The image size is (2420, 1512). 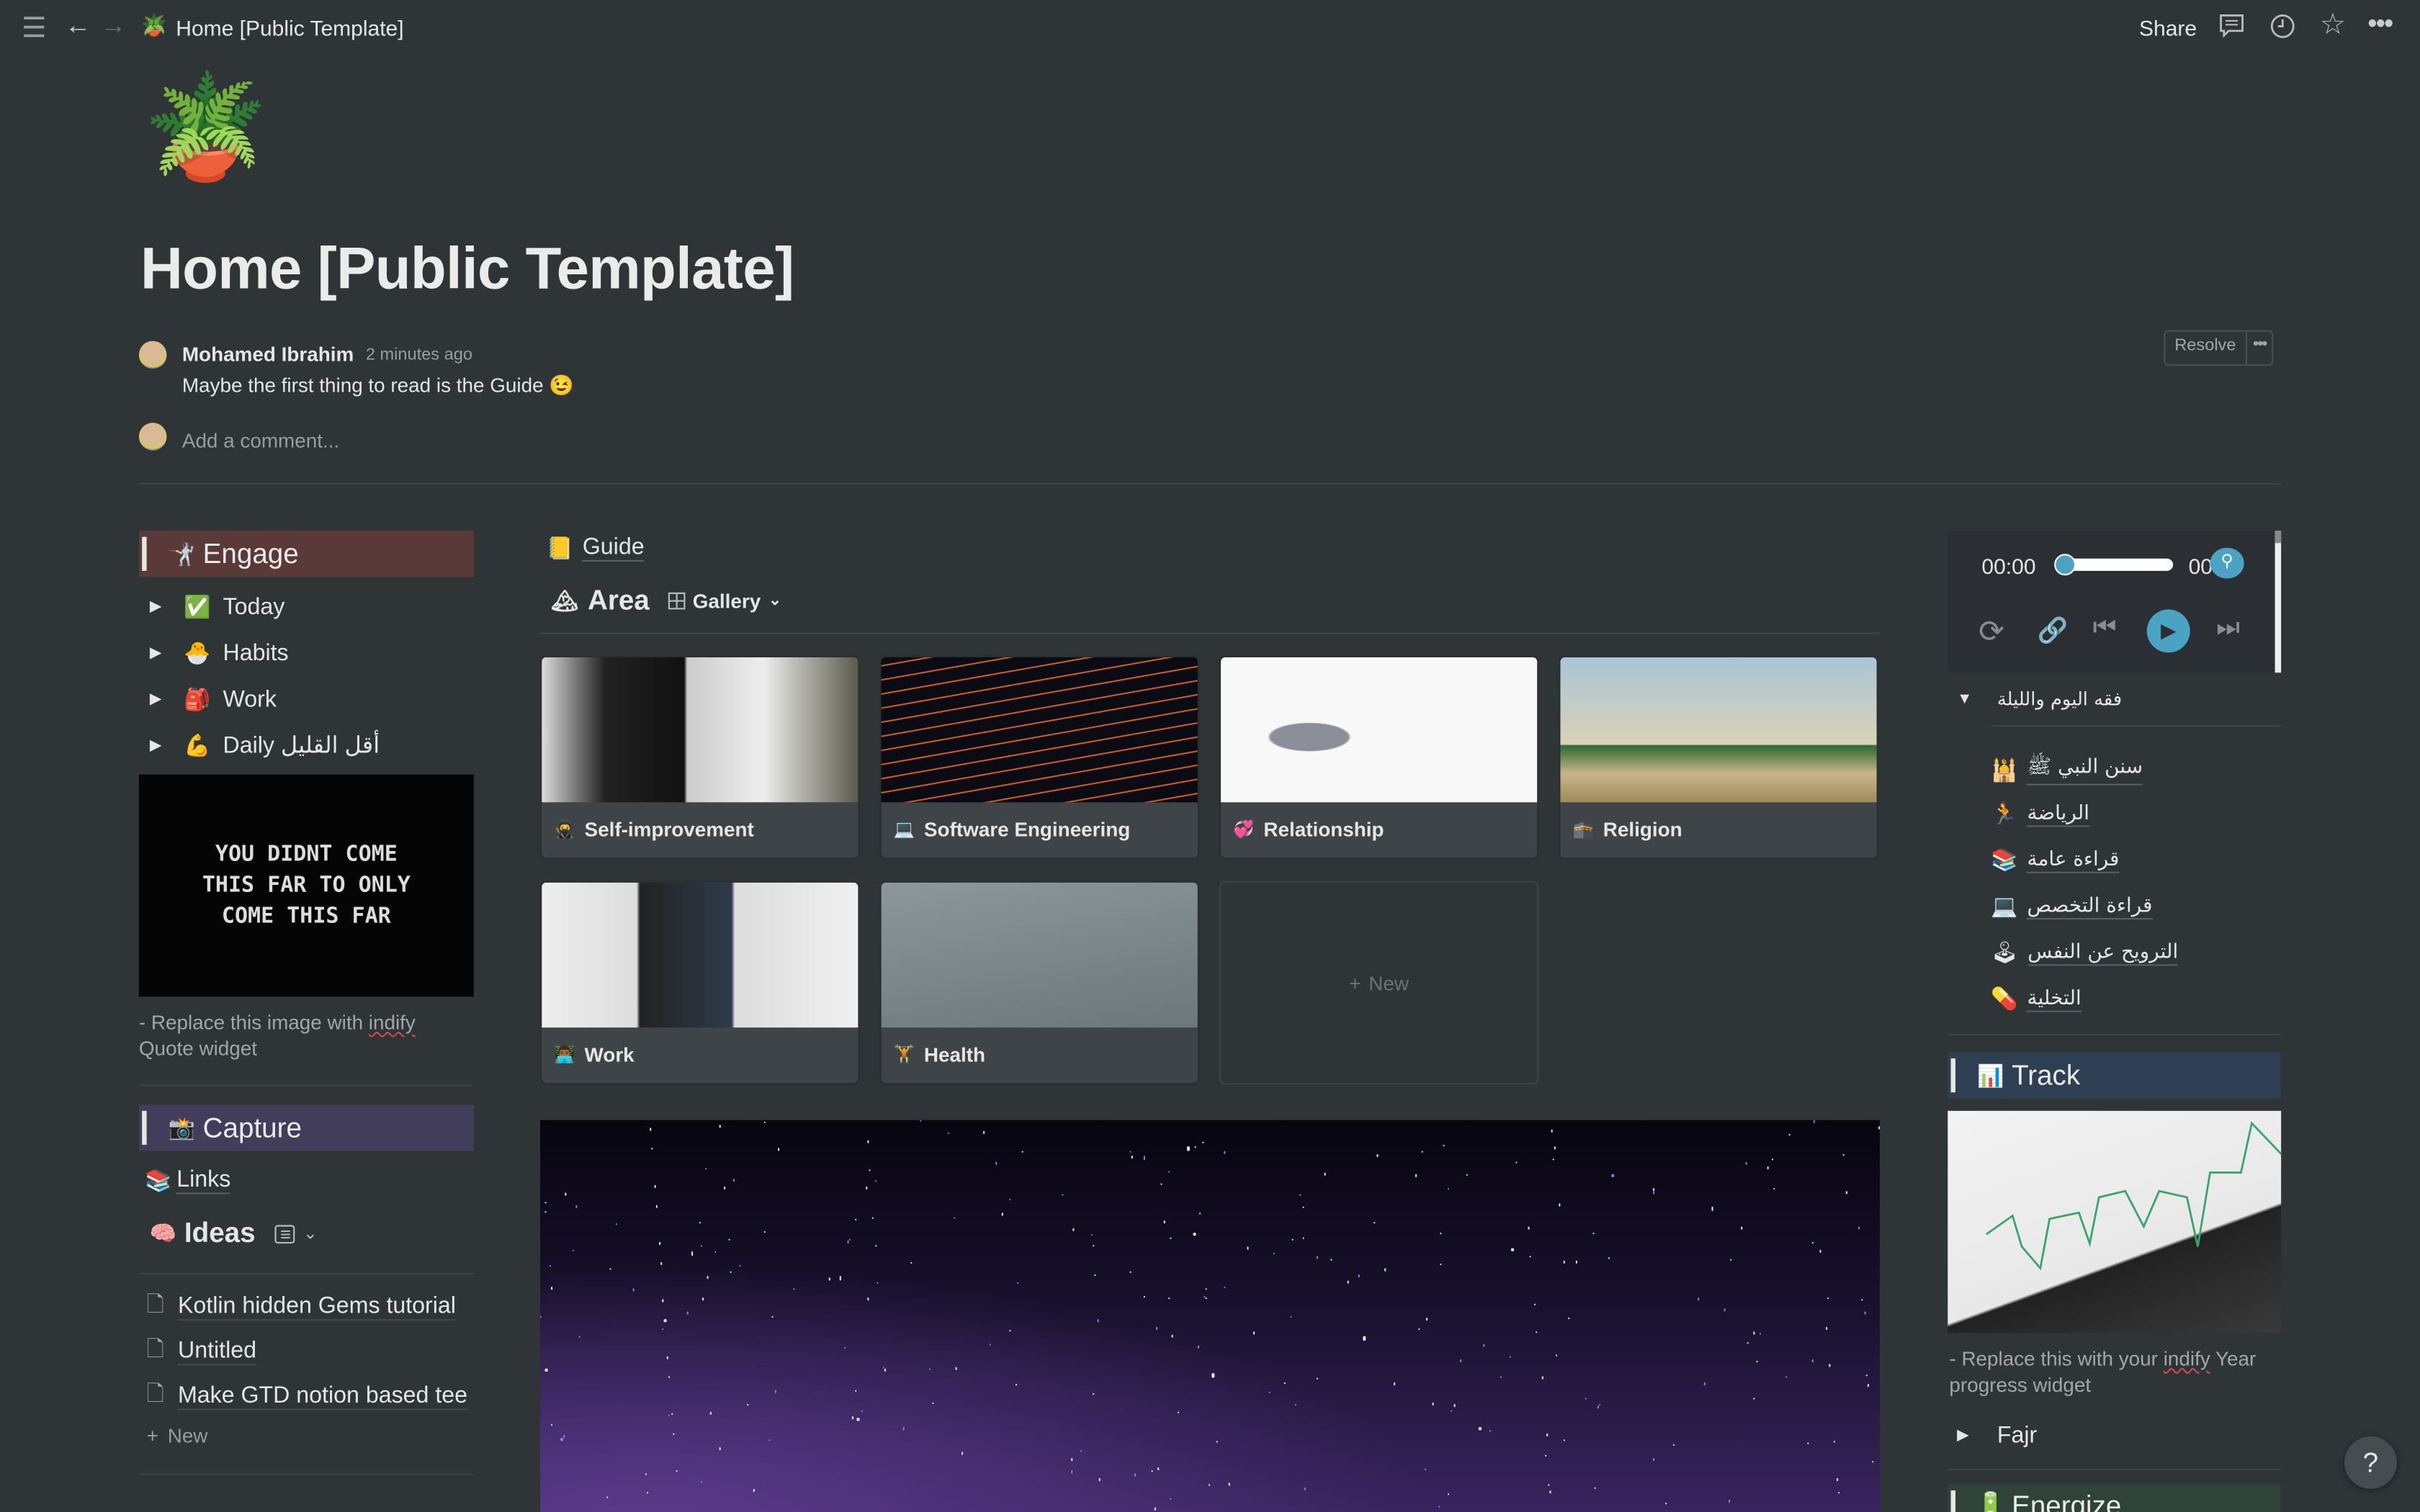 I want to click on link-icon: 🔗, so click(x=2053, y=631).